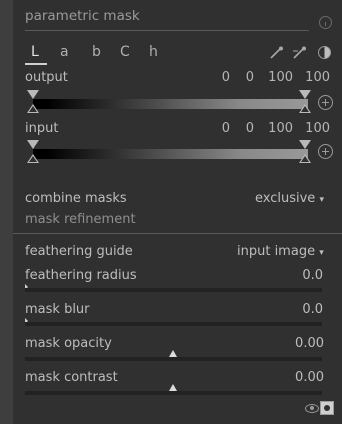  I want to click on output-lower-marker-right, so click(305, 108).